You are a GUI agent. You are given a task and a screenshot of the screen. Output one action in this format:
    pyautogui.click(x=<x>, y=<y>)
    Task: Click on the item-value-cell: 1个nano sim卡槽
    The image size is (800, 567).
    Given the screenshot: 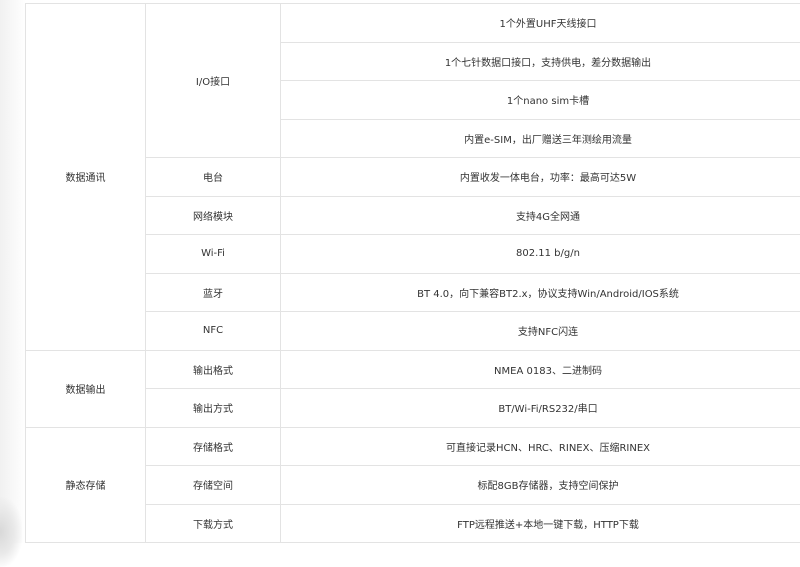 What is the action you would take?
    pyautogui.click(x=540, y=100)
    